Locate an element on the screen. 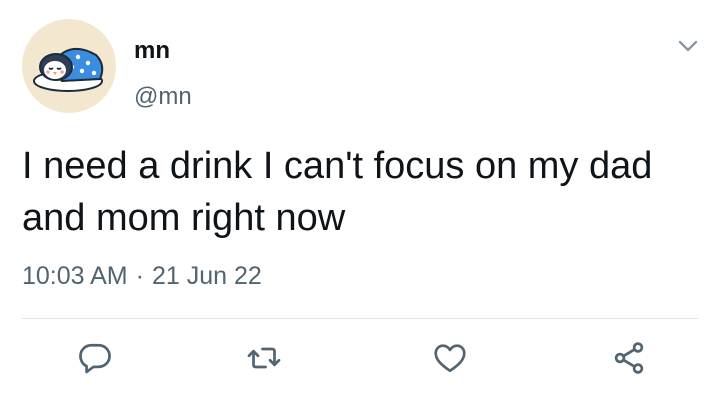 The height and width of the screenshot is (412, 720). like-button is located at coordinates (450, 358).